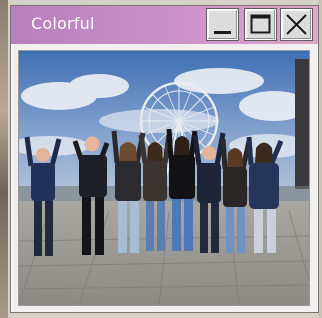 This screenshot has height=318, width=322. I want to click on close-button, so click(296, 24).